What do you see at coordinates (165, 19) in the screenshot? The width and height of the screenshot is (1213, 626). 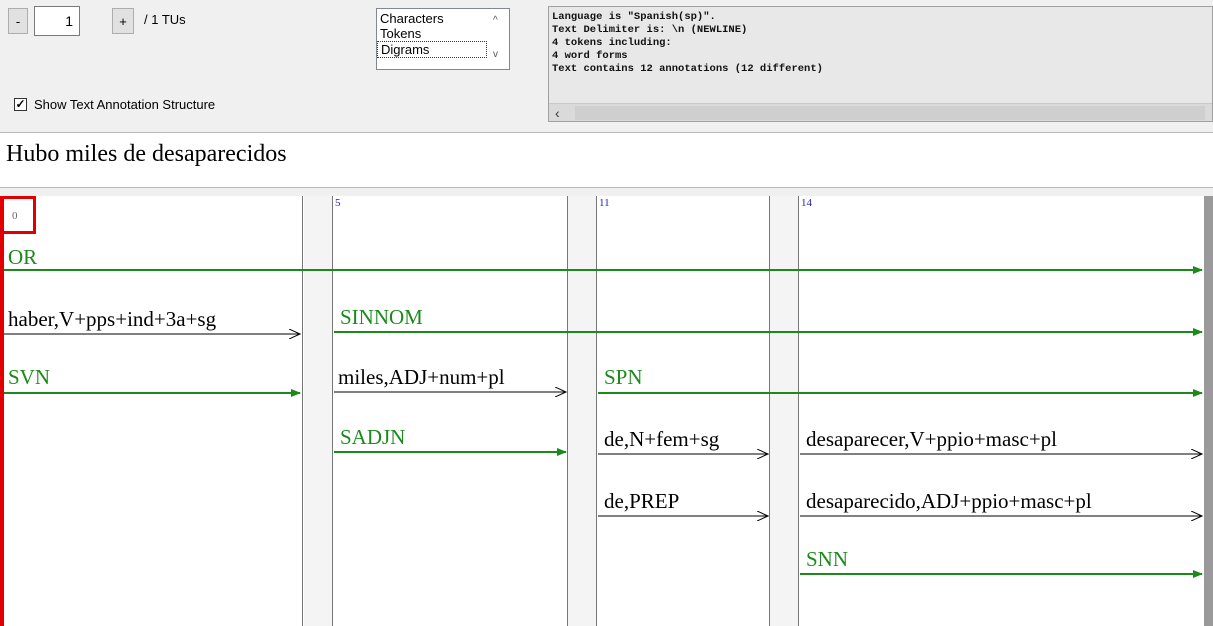 I see `tu-total-label: / 1 TUs` at bounding box center [165, 19].